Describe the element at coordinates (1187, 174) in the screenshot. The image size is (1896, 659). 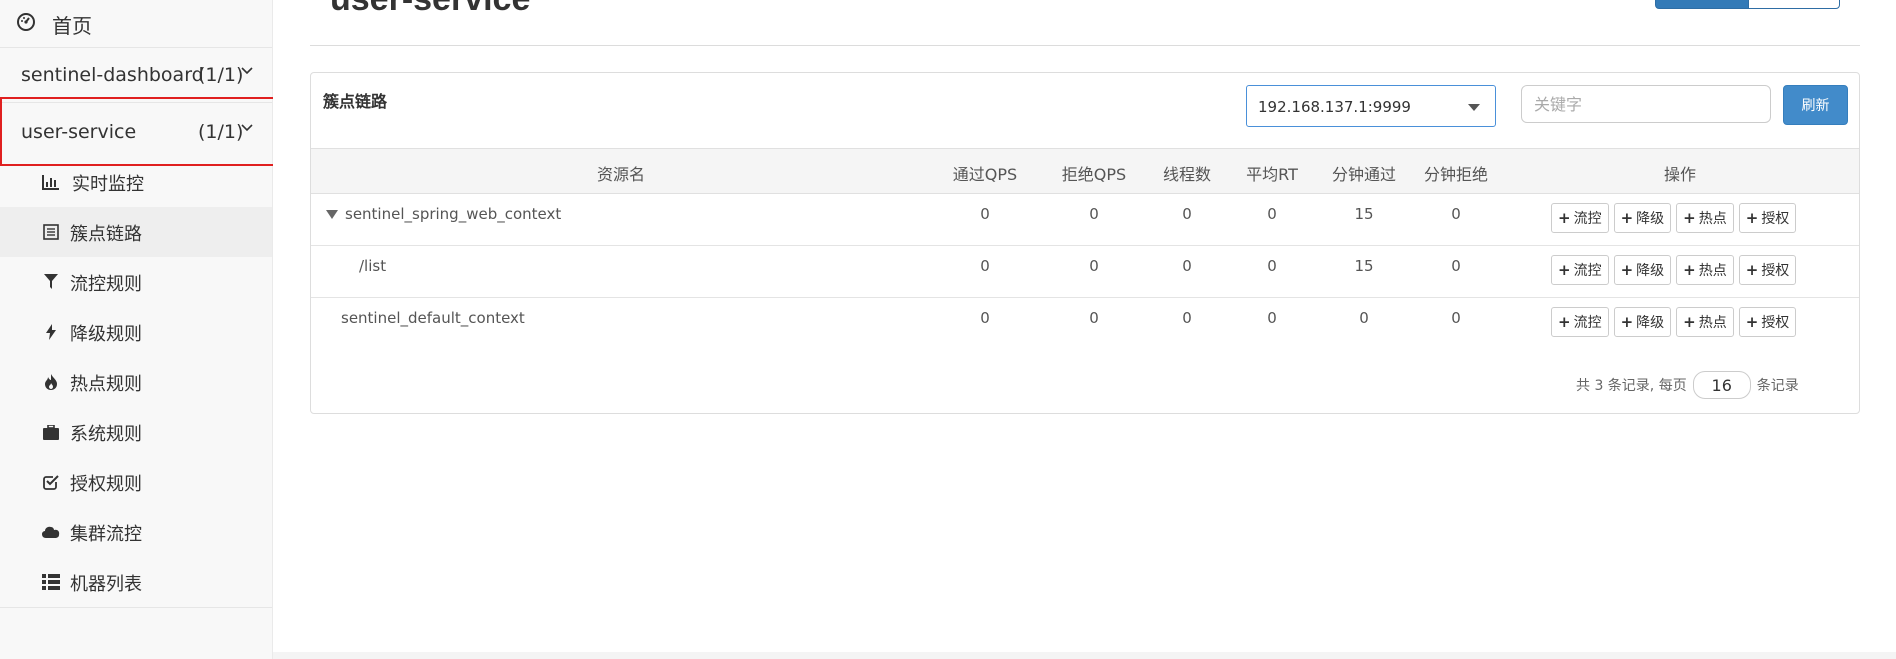
I see `col-header-threads: 线程数` at that location.